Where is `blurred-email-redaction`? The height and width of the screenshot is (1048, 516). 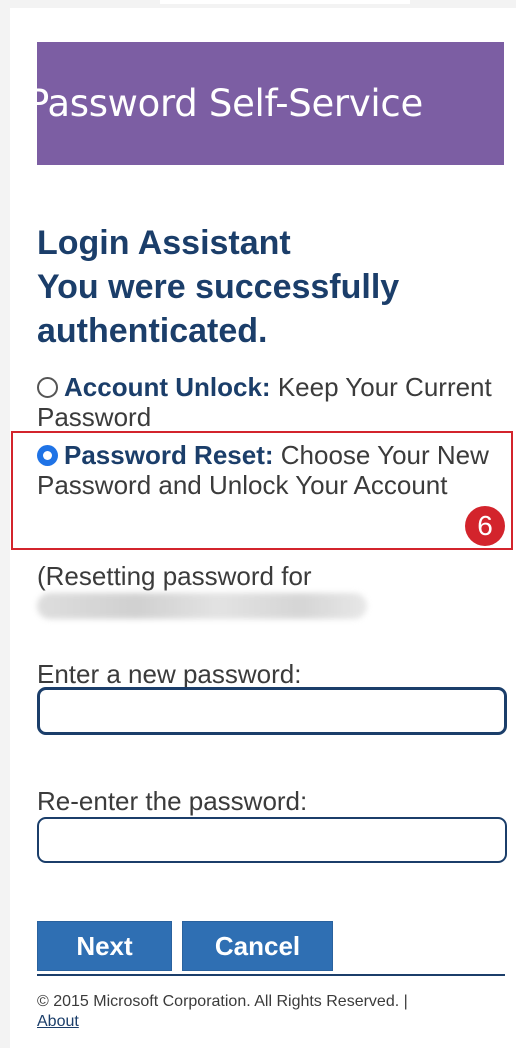 blurred-email-redaction is located at coordinates (202, 606).